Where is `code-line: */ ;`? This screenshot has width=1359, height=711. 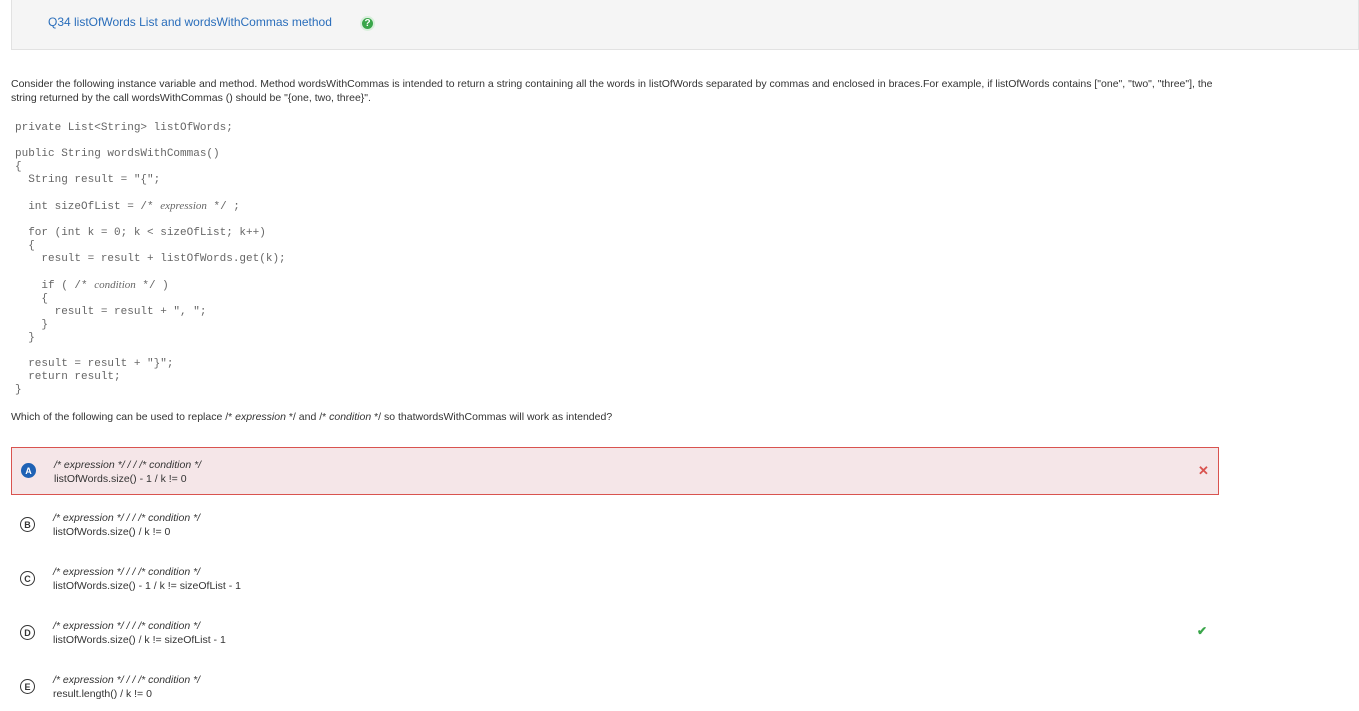 code-line: */ ; is located at coordinates (223, 207).